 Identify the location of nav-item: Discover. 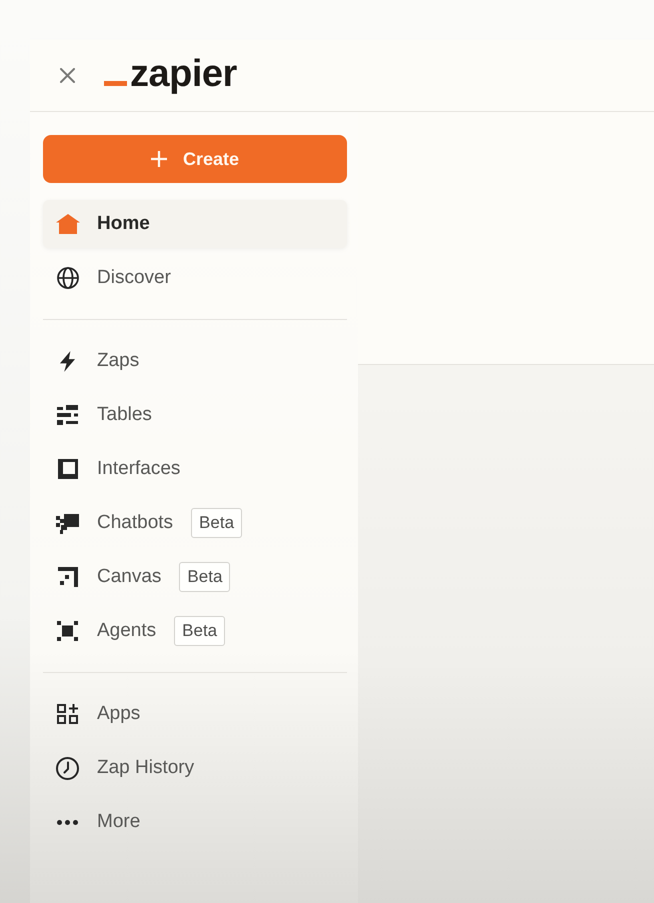
(112, 278).